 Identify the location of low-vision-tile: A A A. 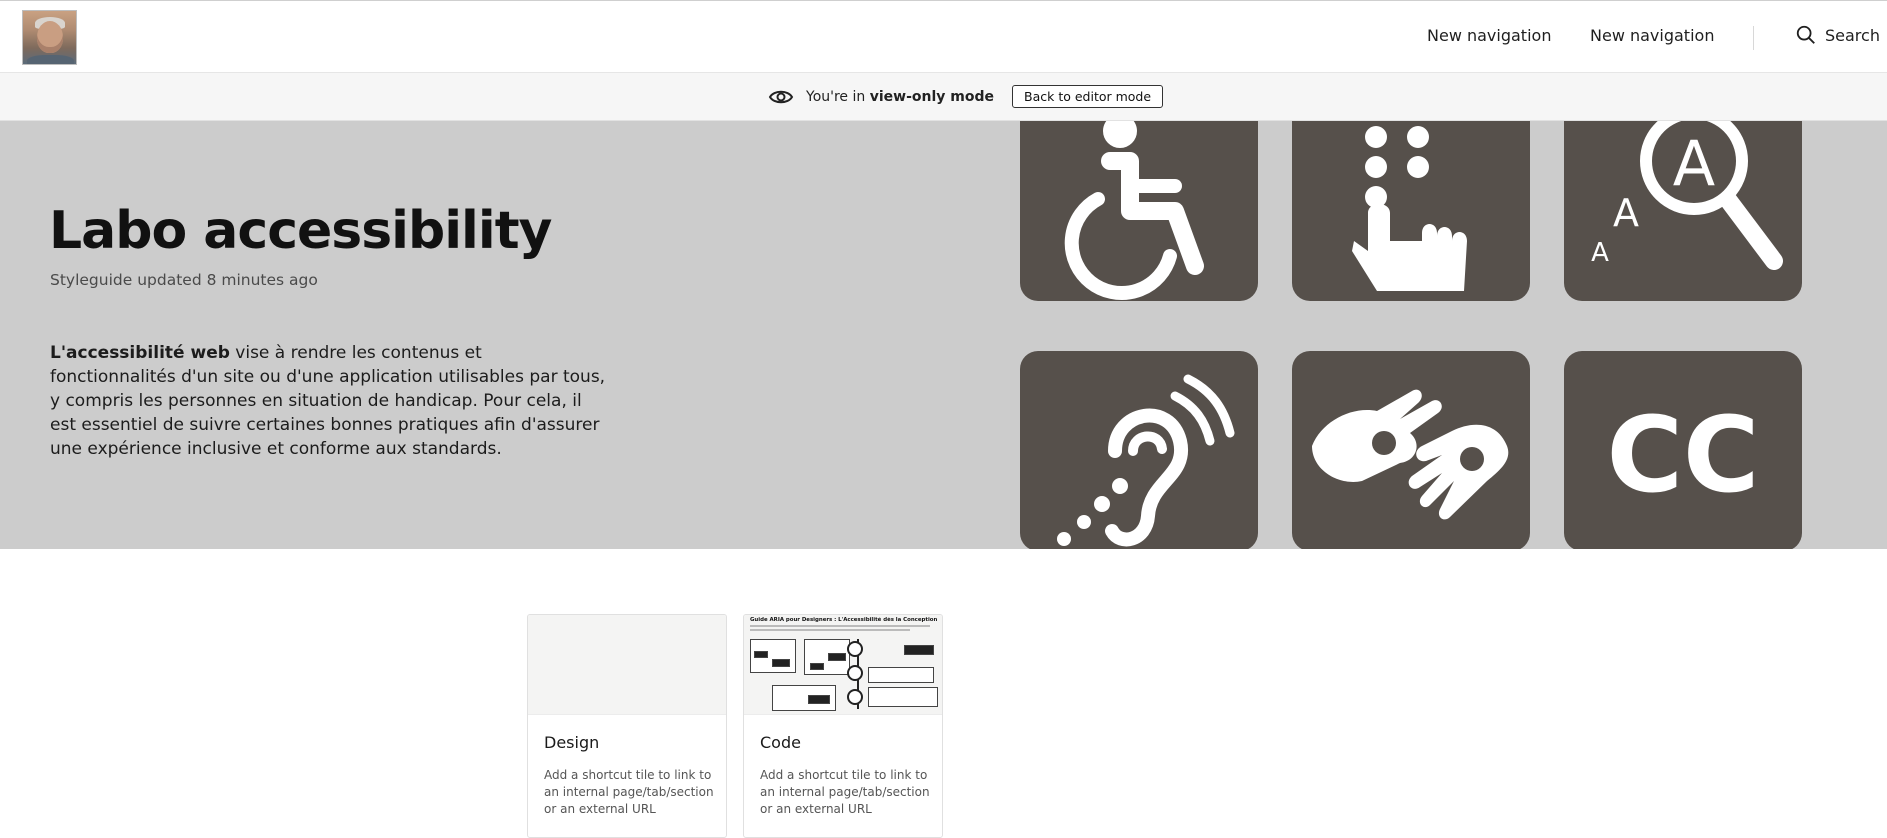
(1683, 211).